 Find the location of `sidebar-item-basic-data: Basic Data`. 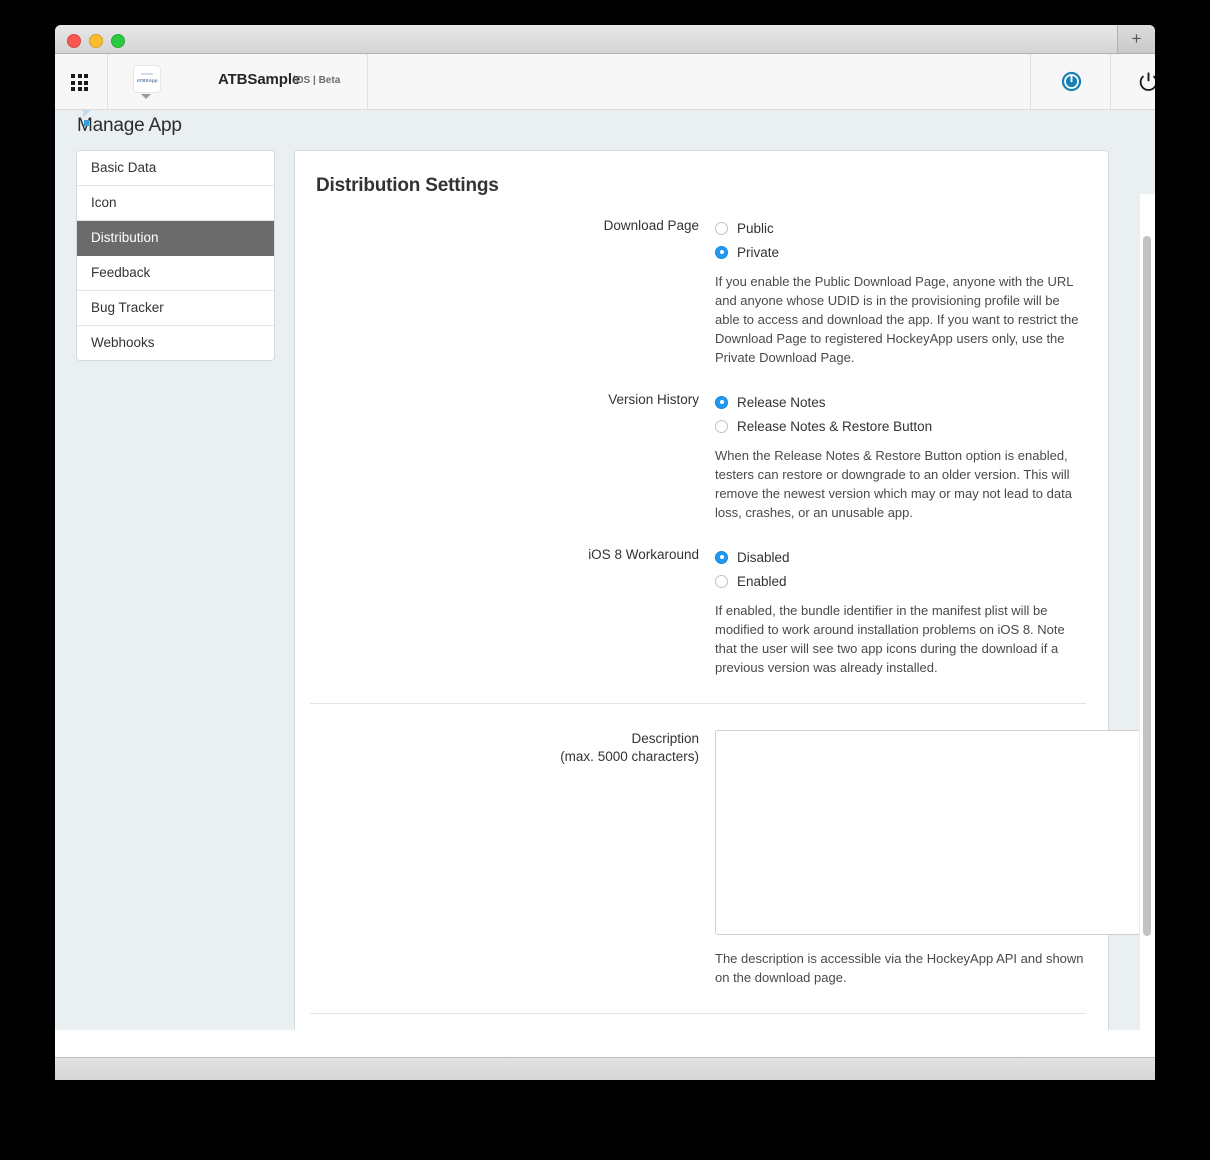

sidebar-item-basic-data: Basic Data is located at coordinates (175, 168).